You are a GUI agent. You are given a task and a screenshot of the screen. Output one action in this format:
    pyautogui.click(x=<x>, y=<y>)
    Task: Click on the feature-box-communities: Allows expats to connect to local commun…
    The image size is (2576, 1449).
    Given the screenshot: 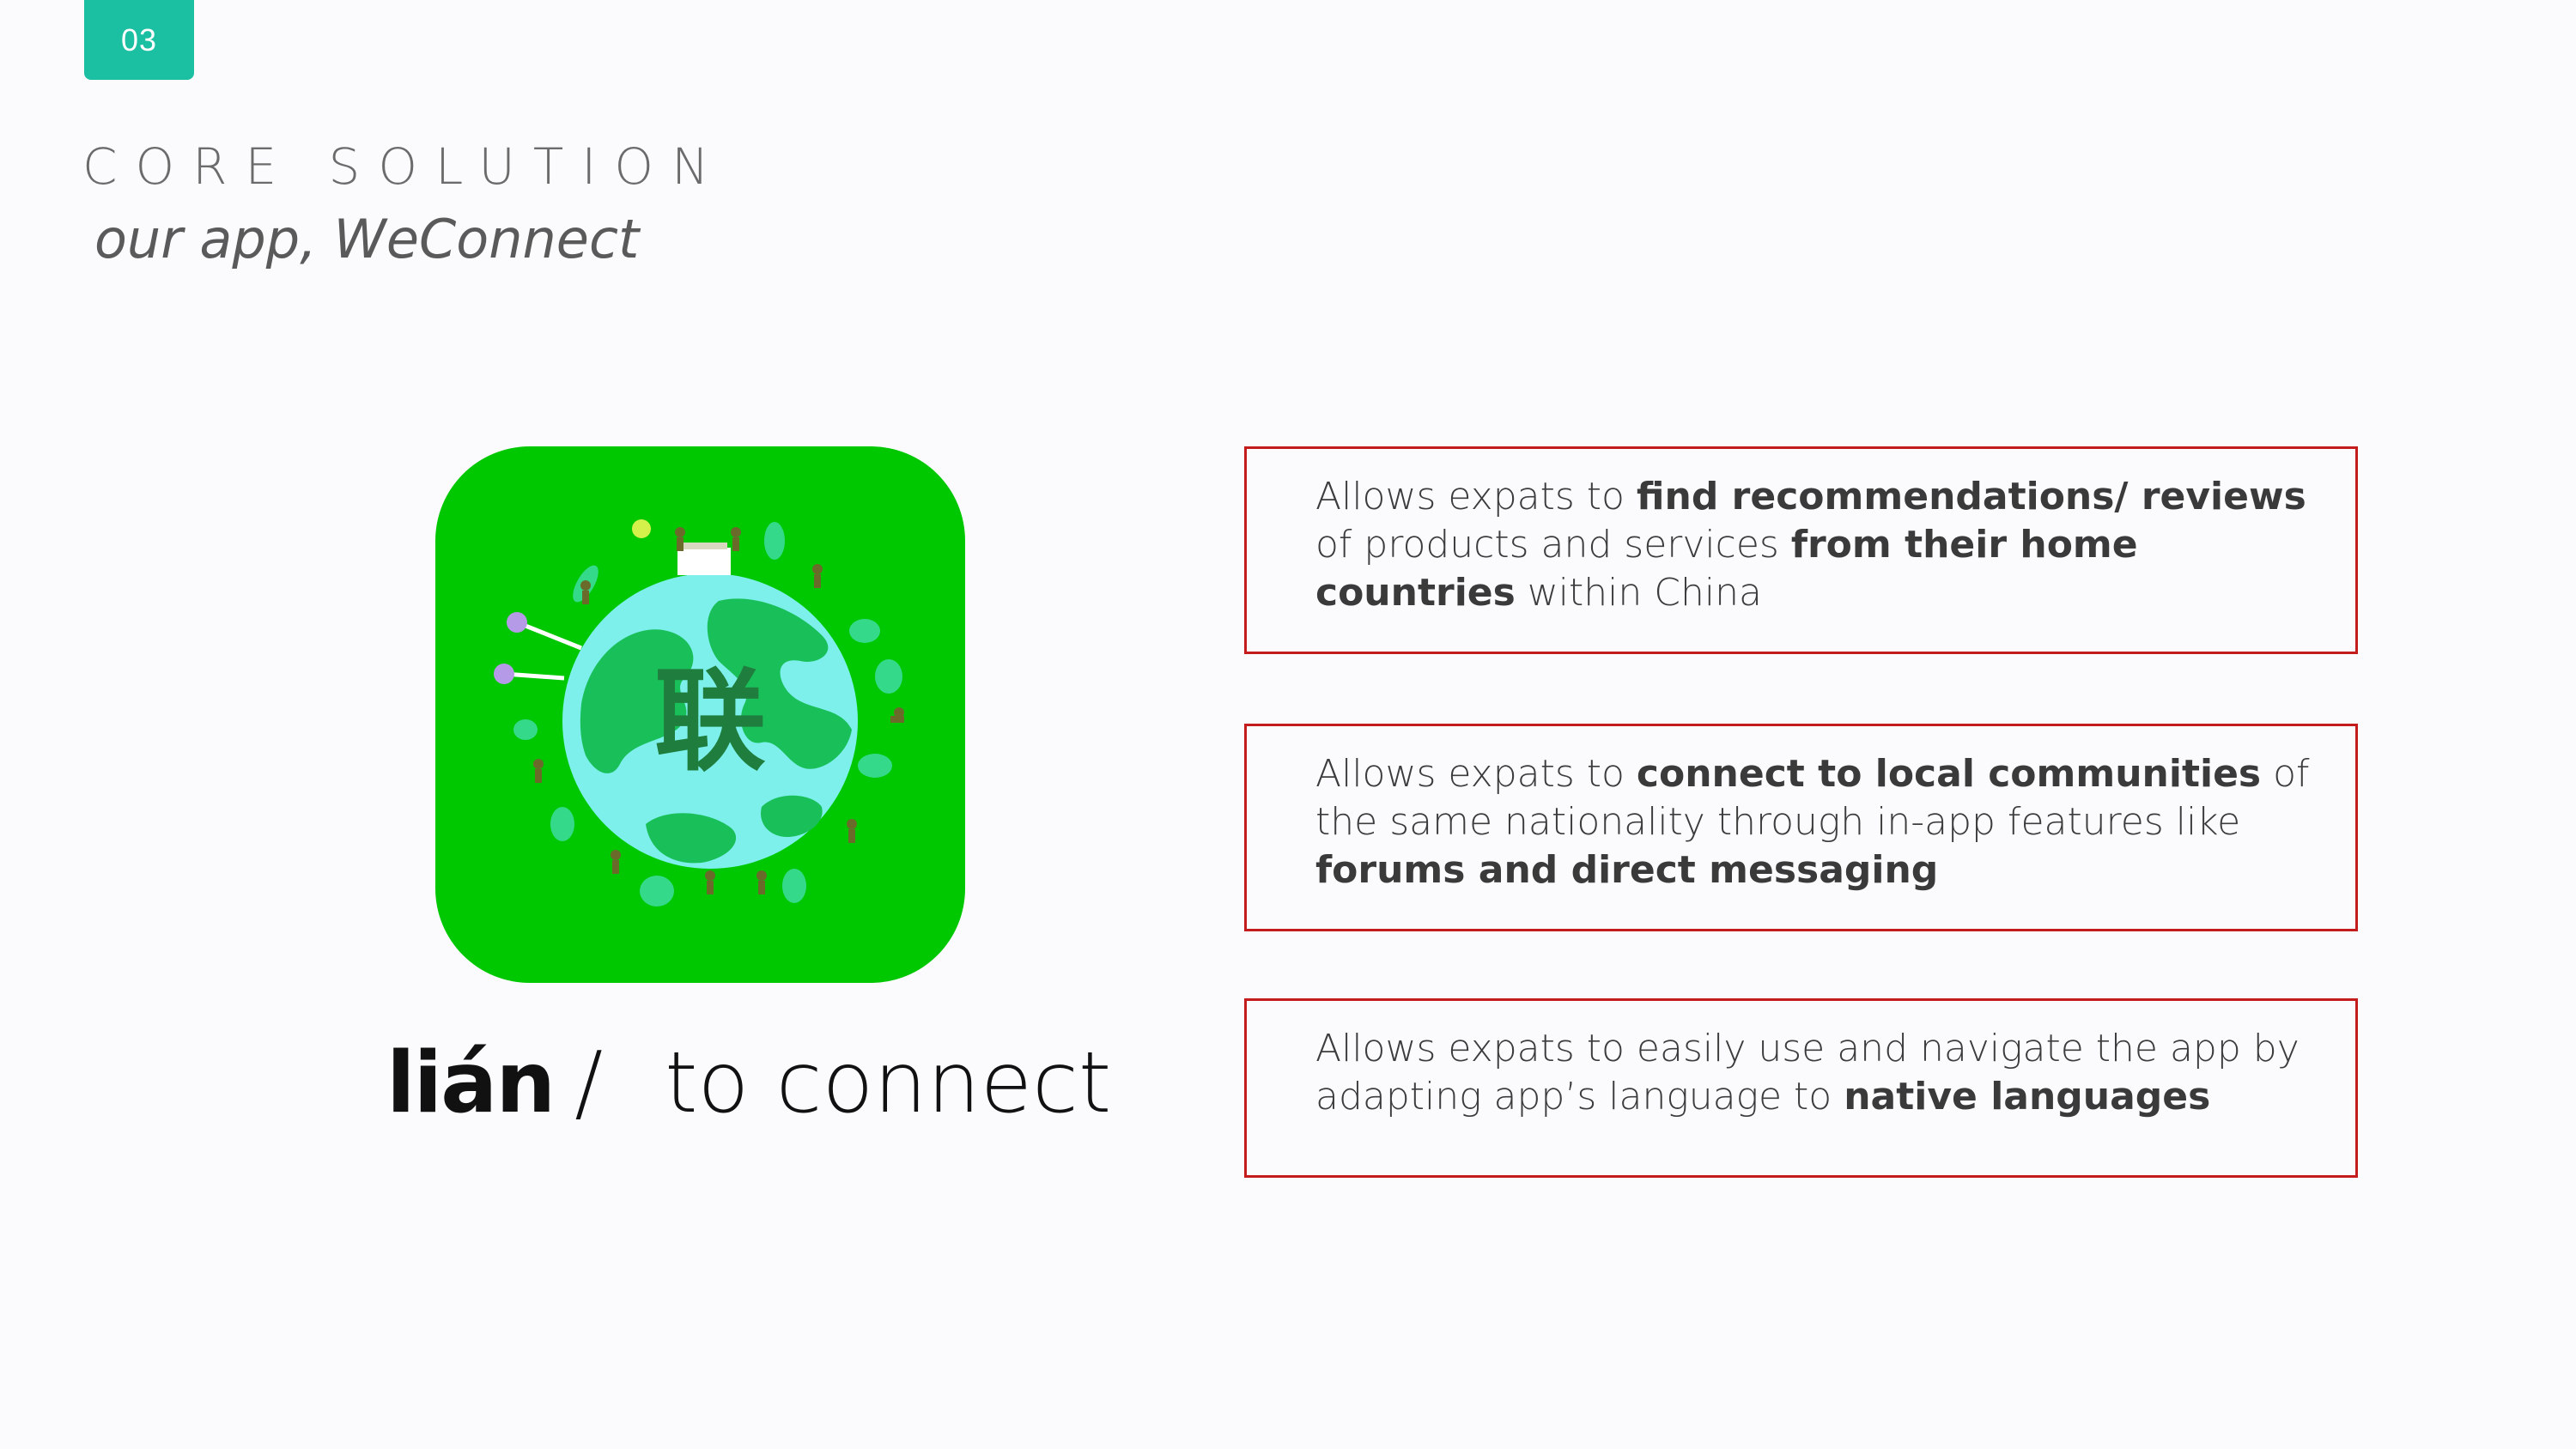 What is the action you would take?
    pyautogui.click(x=1801, y=827)
    